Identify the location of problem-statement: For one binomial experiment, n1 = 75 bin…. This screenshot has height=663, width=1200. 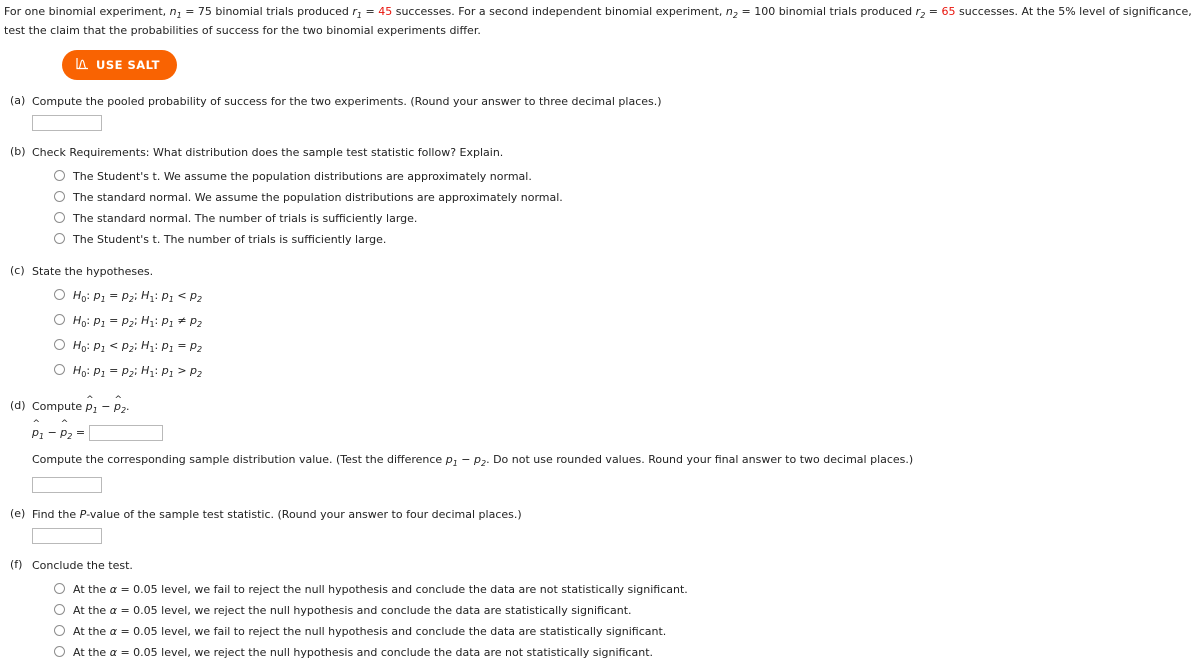
(600, 19).